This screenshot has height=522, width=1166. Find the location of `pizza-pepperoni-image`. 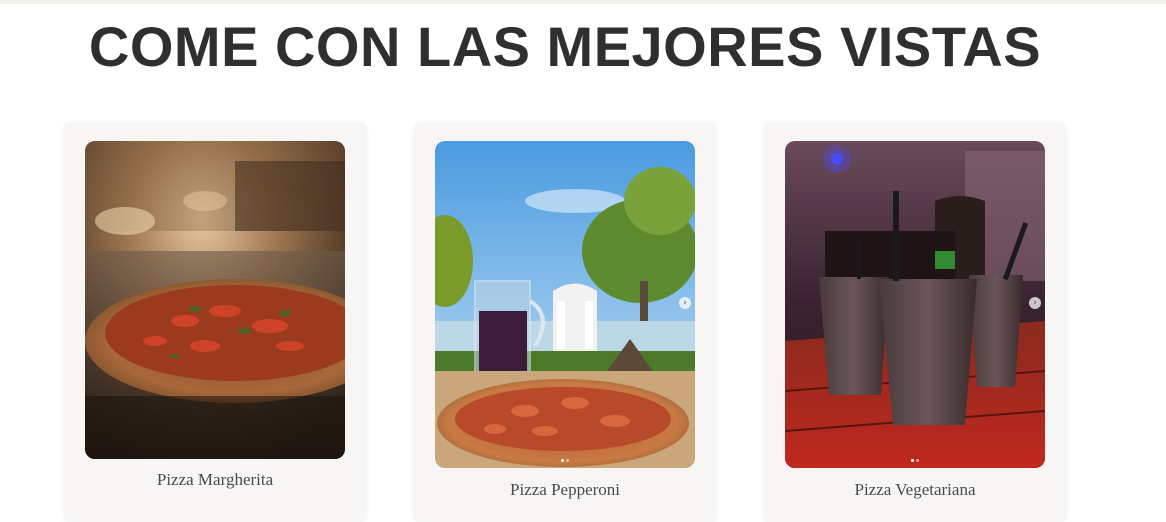

pizza-pepperoni-image is located at coordinates (565, 304).